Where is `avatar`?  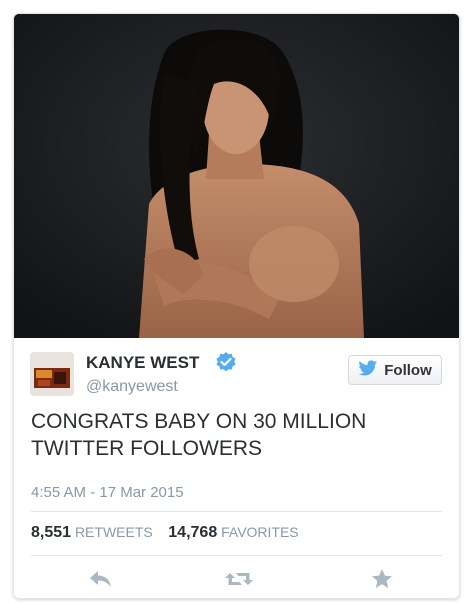 avatar is located at coordinates (52, 374).